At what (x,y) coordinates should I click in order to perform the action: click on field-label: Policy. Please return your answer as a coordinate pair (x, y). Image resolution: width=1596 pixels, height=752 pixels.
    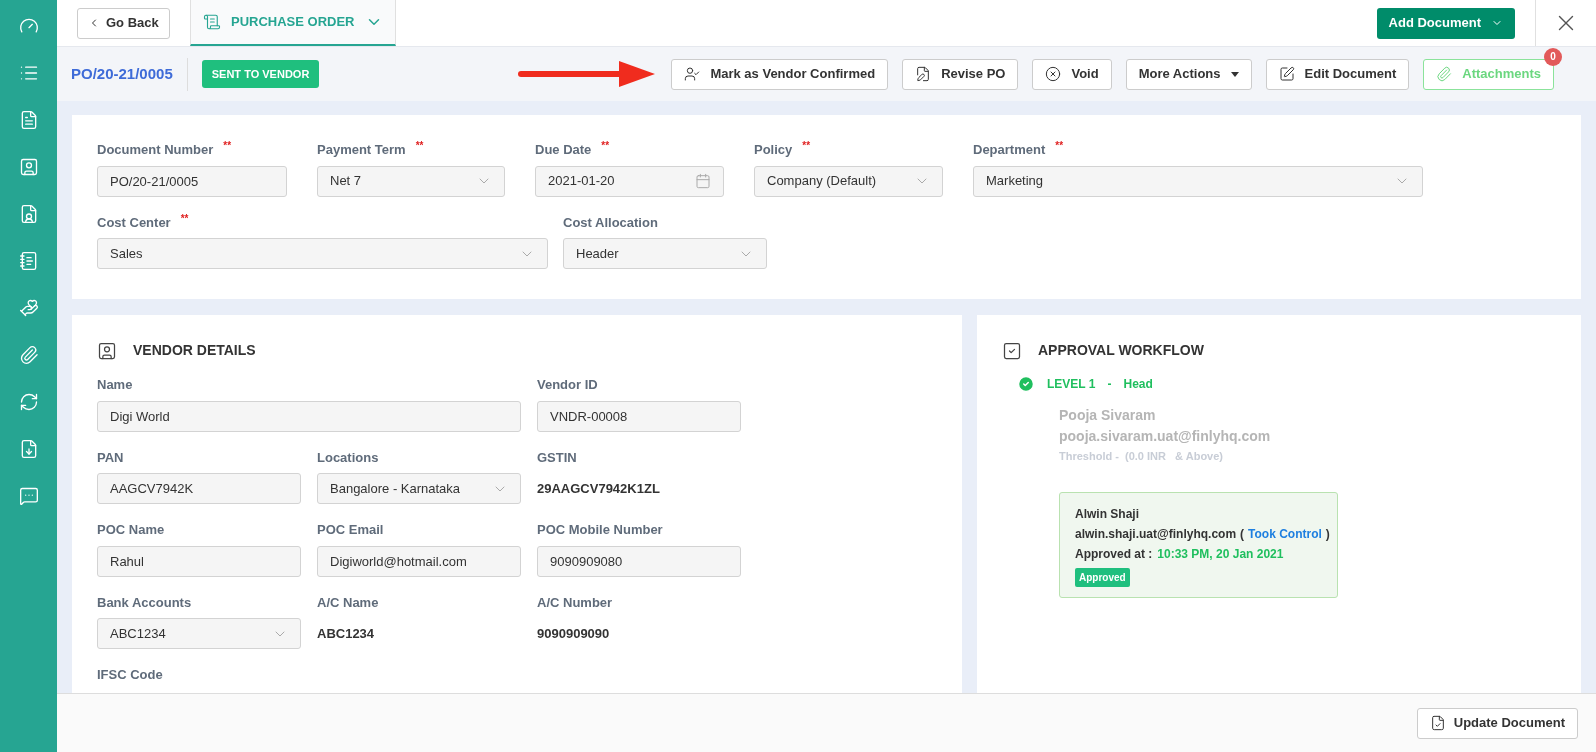
    Looking at the image, I should click on (773, 150).